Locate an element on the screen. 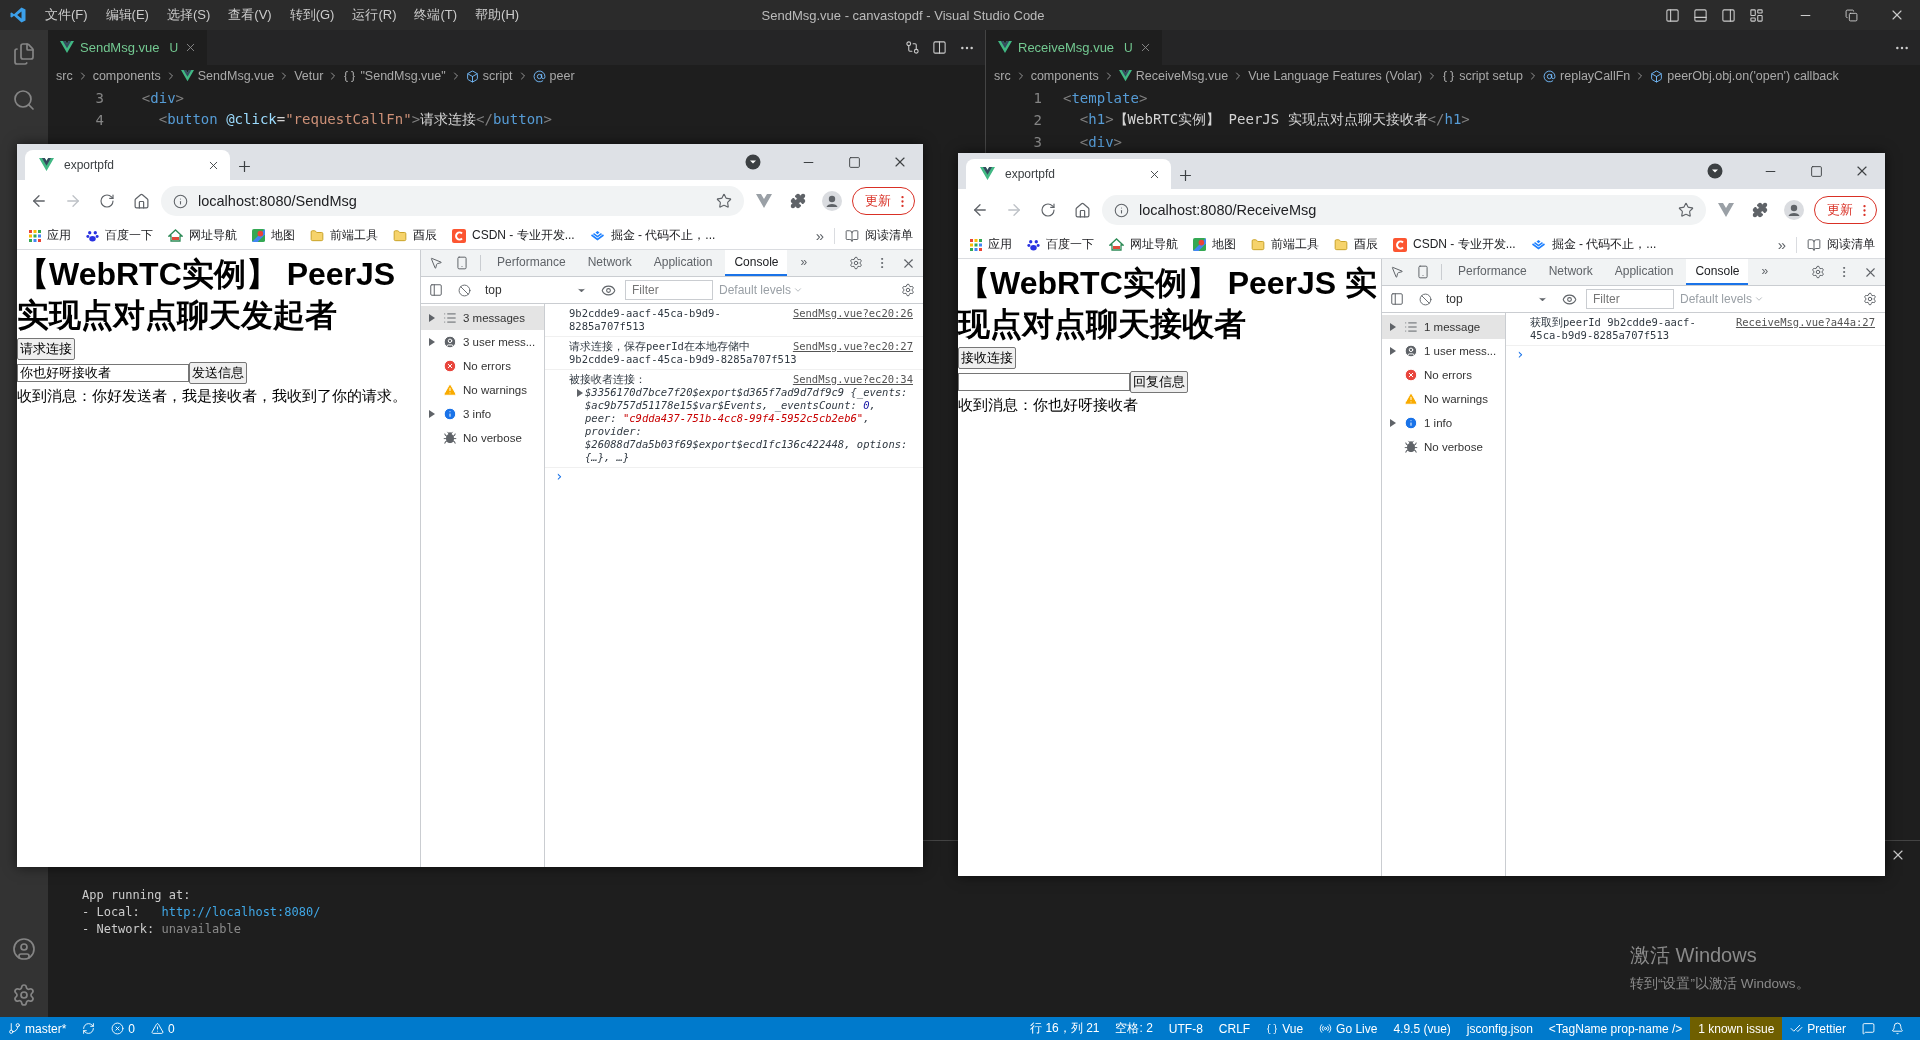 The width and height of the screenshot is (1920, 1040). status-item: UTF-8 is located at coordinates (1185, 1028).